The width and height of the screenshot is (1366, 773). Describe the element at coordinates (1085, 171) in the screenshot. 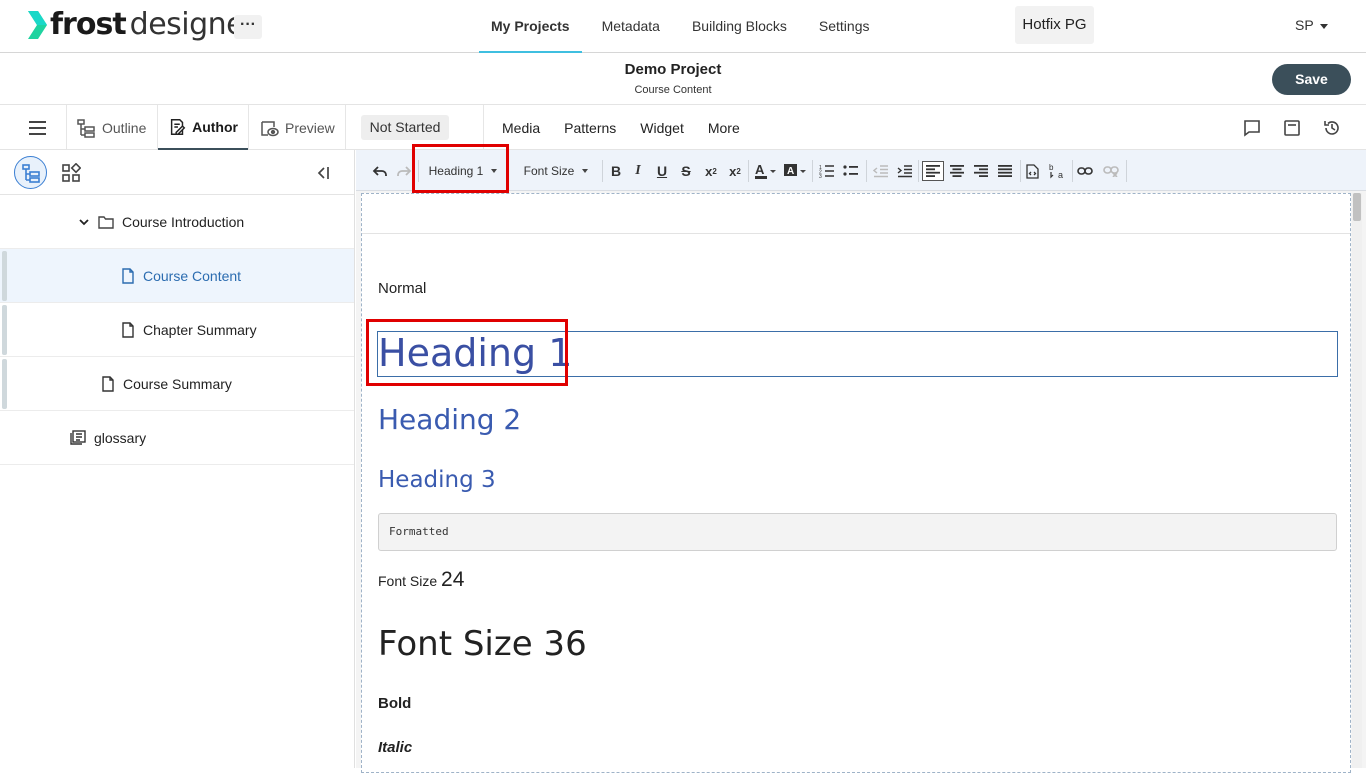

I see `link-icon` at that location.